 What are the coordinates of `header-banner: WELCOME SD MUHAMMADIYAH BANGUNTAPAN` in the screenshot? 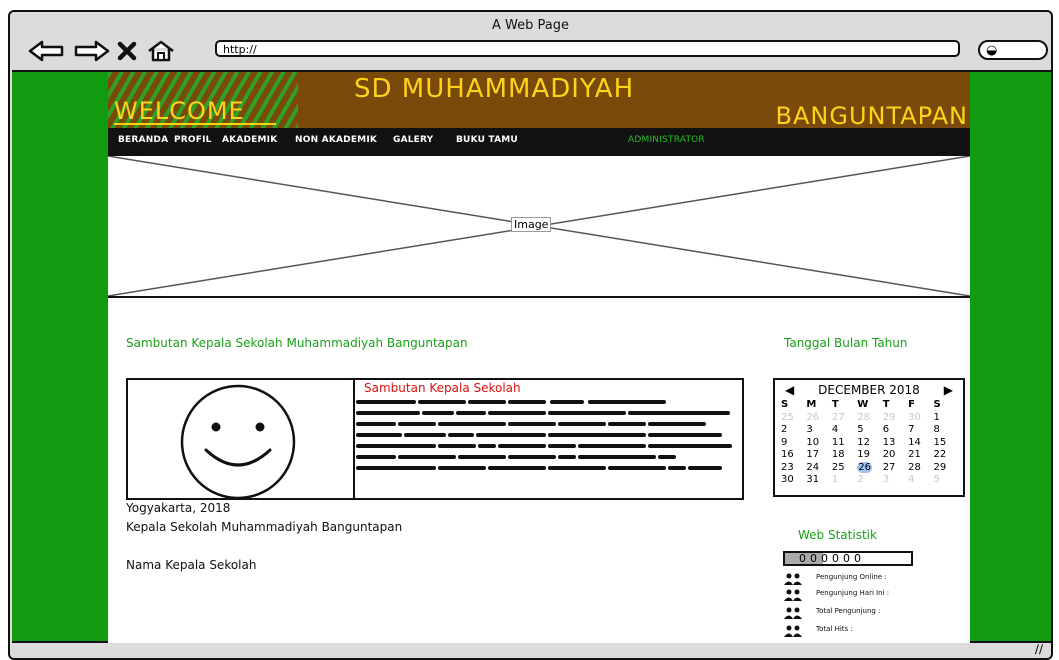 It's located at (539, 100).